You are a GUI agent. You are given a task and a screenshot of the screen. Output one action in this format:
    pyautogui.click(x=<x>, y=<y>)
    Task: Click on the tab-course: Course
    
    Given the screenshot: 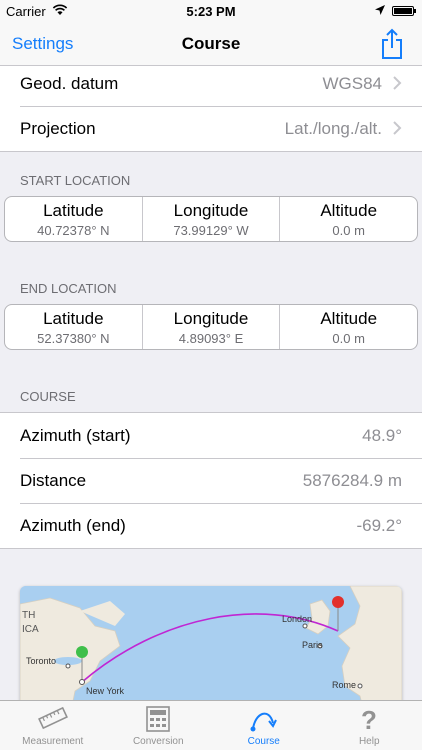 What is the action you would take?
    pyautogui.click(x=264, y=725)
    